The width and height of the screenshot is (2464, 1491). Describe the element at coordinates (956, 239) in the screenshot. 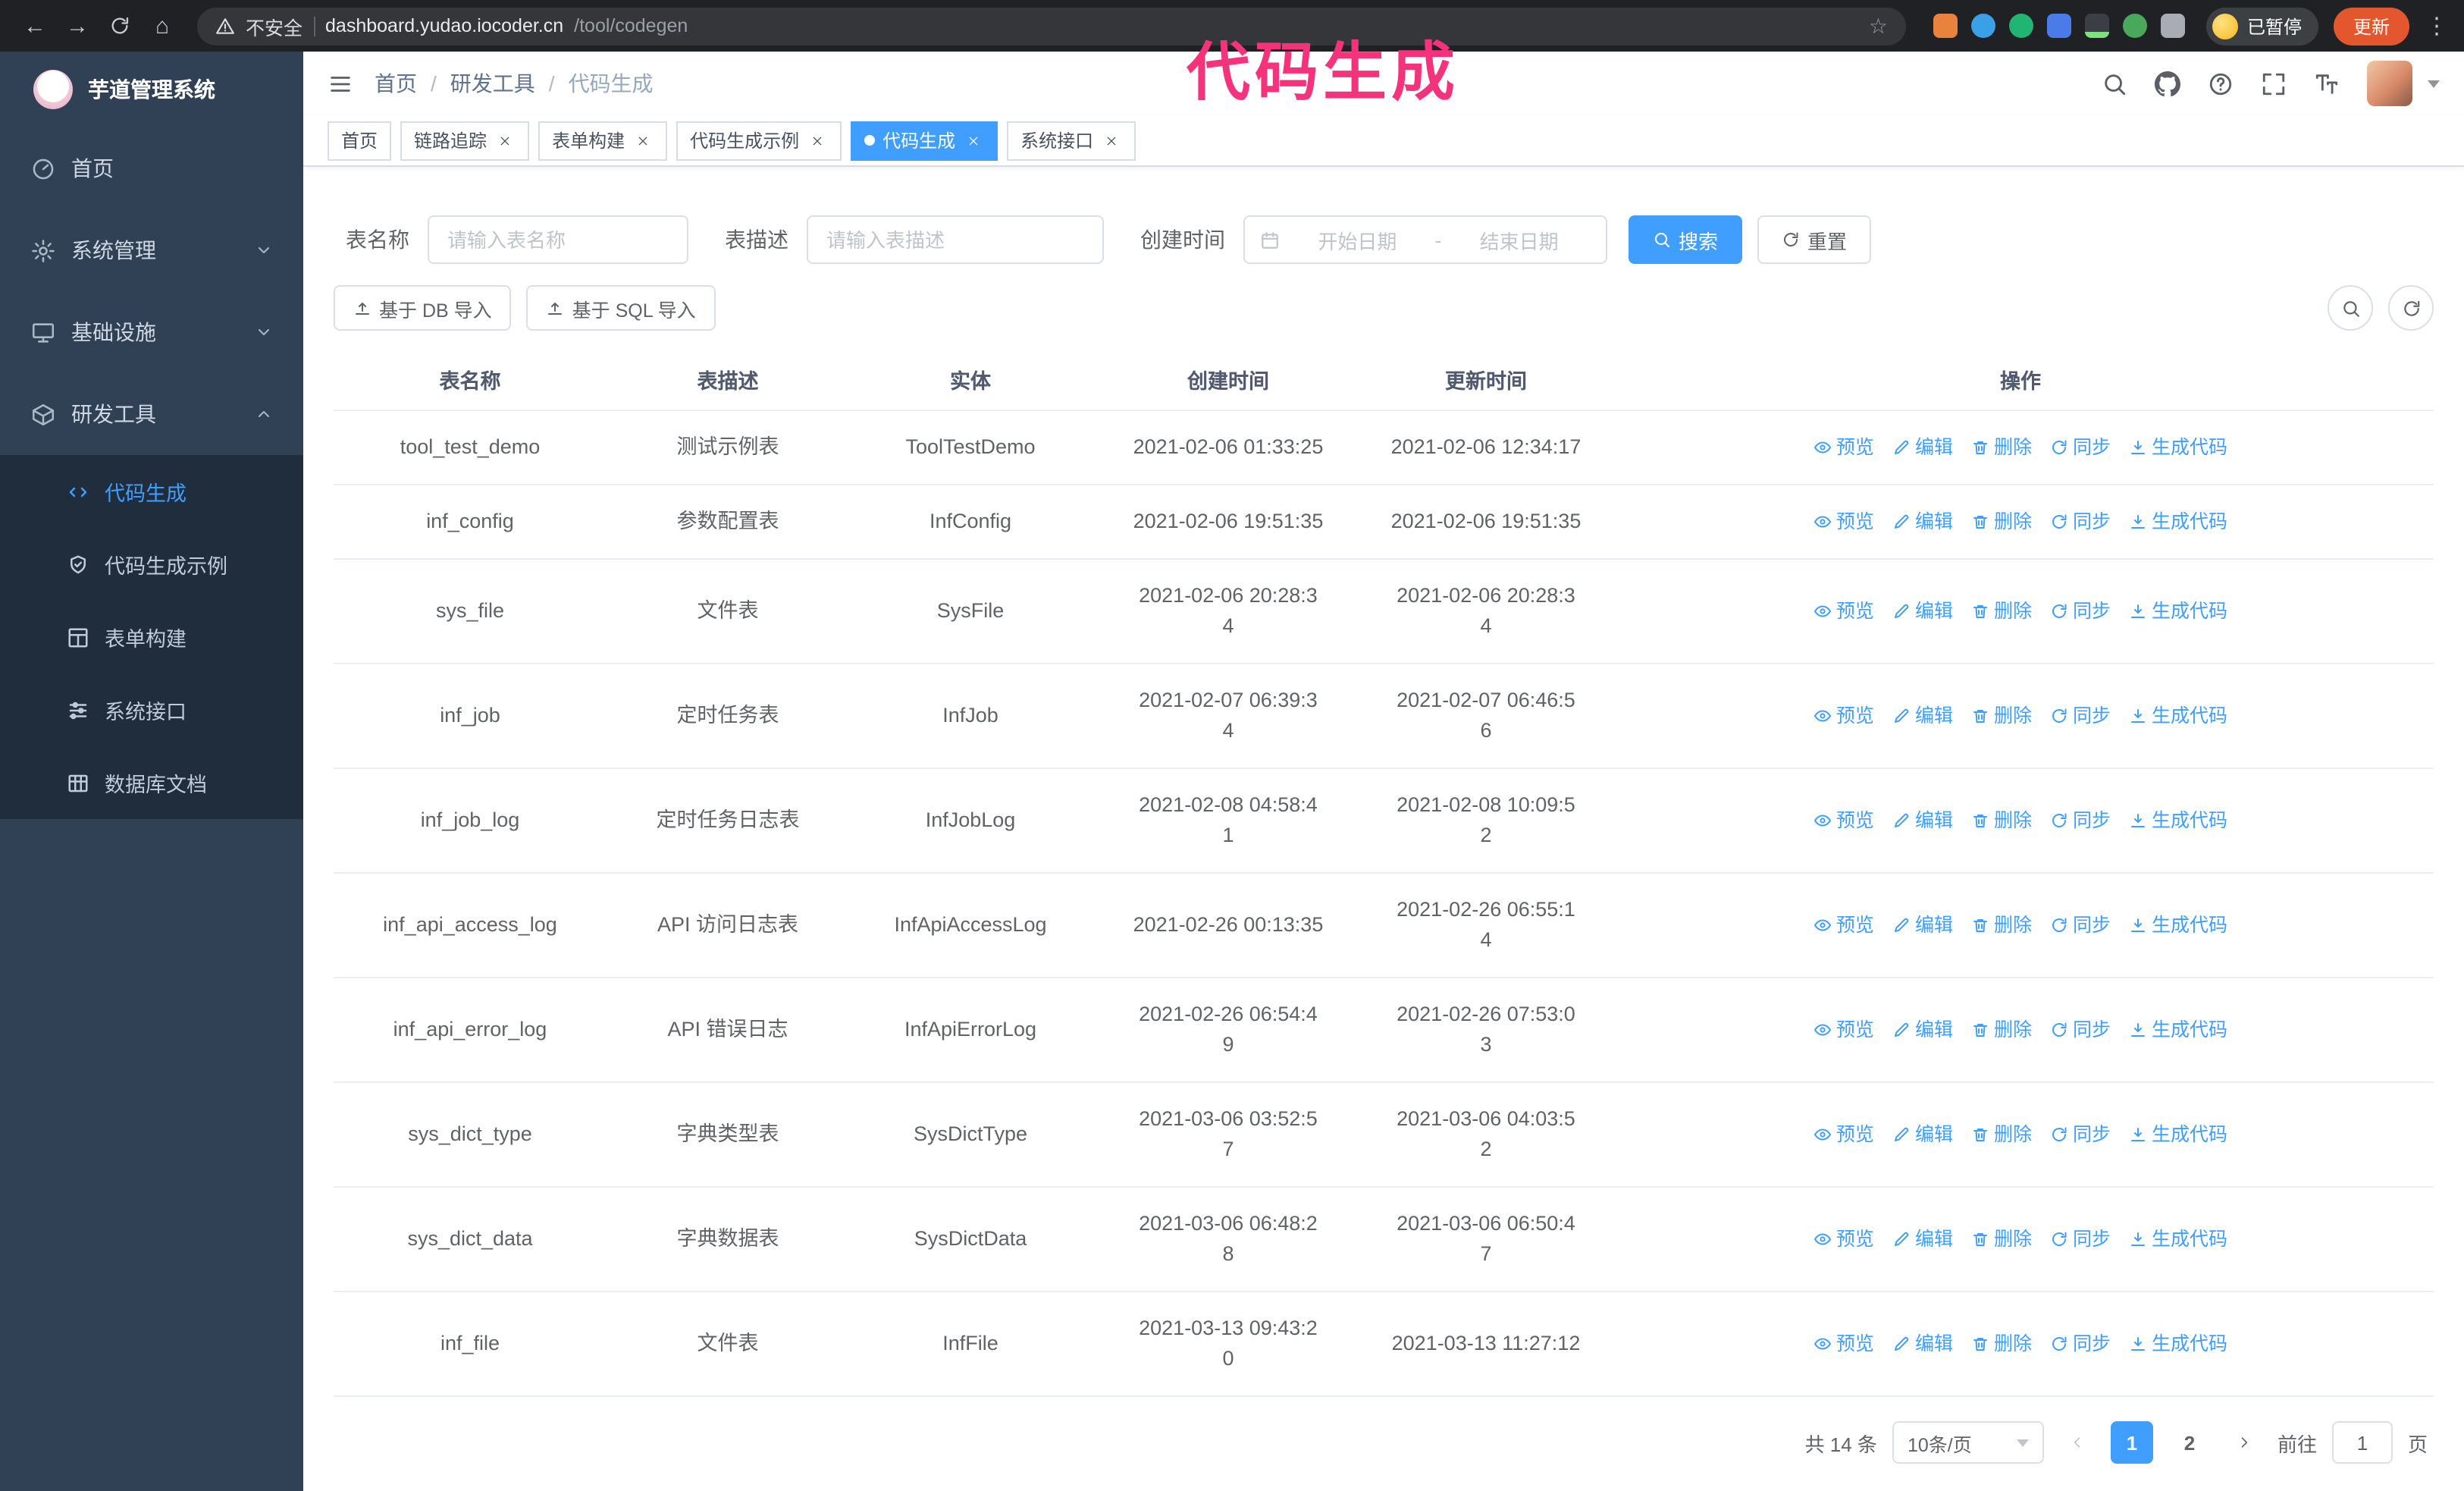

I see `table-desc-input` at that location.